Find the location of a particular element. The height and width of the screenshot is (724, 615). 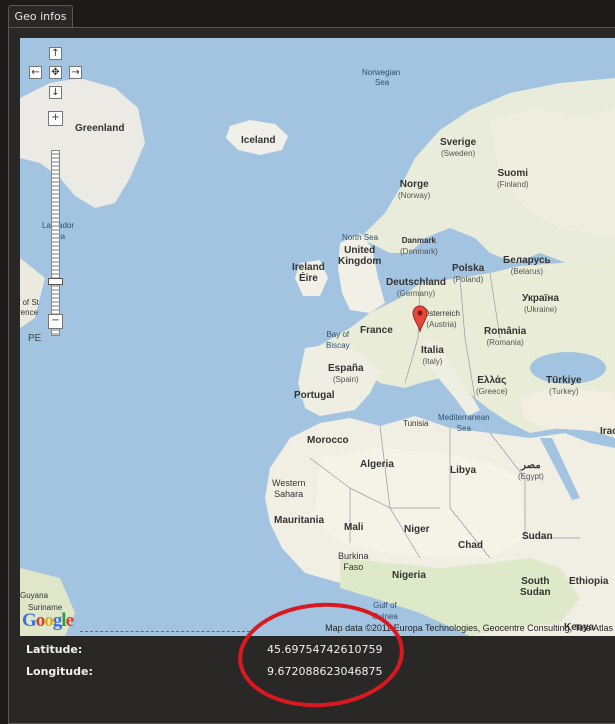

pan-up-button: ↑ is located at coordinates (55, 53).